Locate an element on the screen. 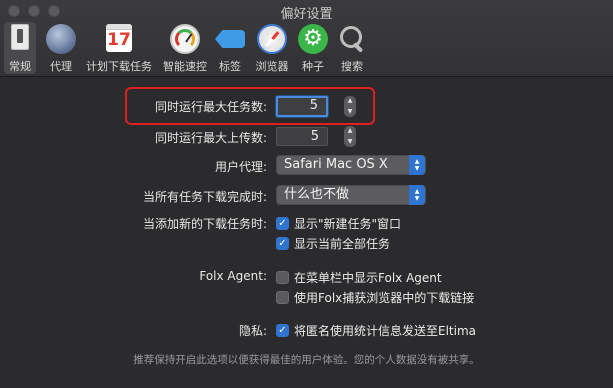  show-in-menubar-label: 在菜单栏中显示Folx Agent is located at coordinates (368, 278).